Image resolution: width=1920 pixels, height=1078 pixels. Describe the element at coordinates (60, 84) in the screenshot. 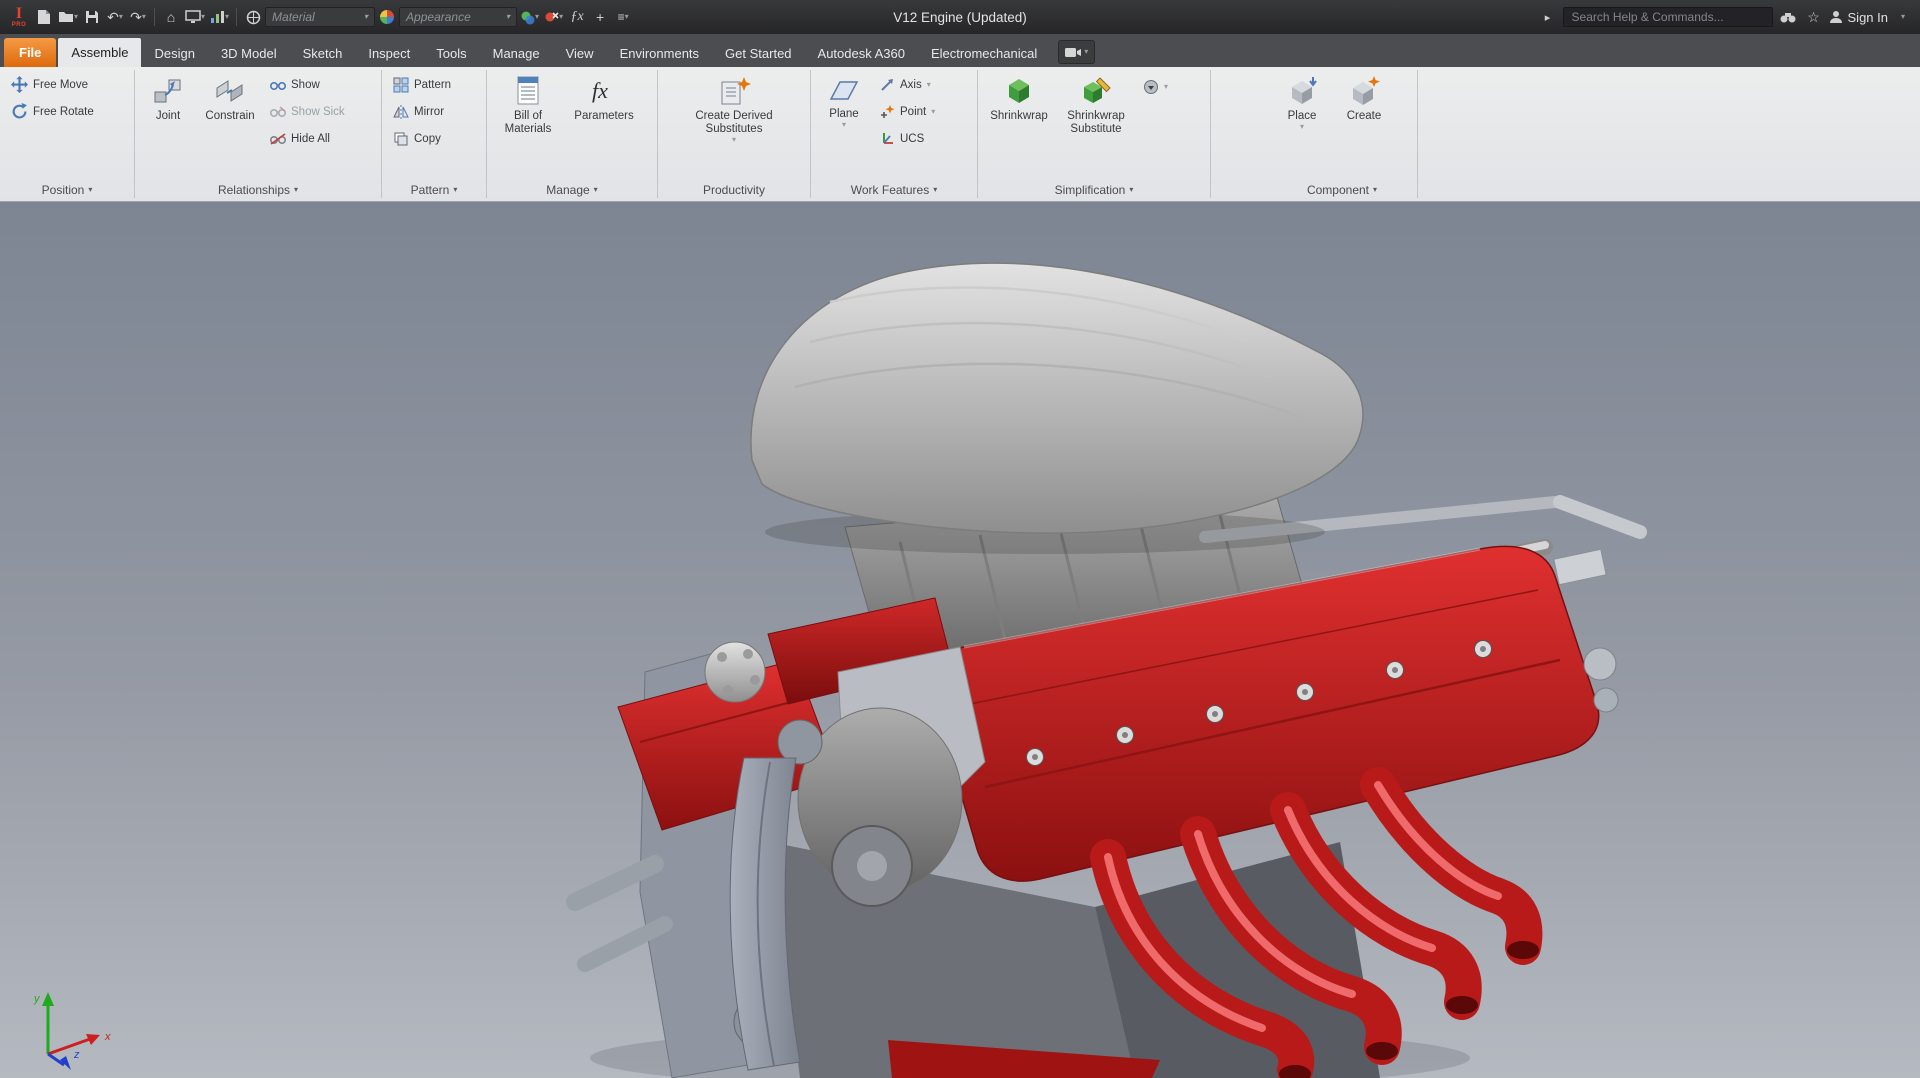

I see `free-move-label: Free Move` at that location.